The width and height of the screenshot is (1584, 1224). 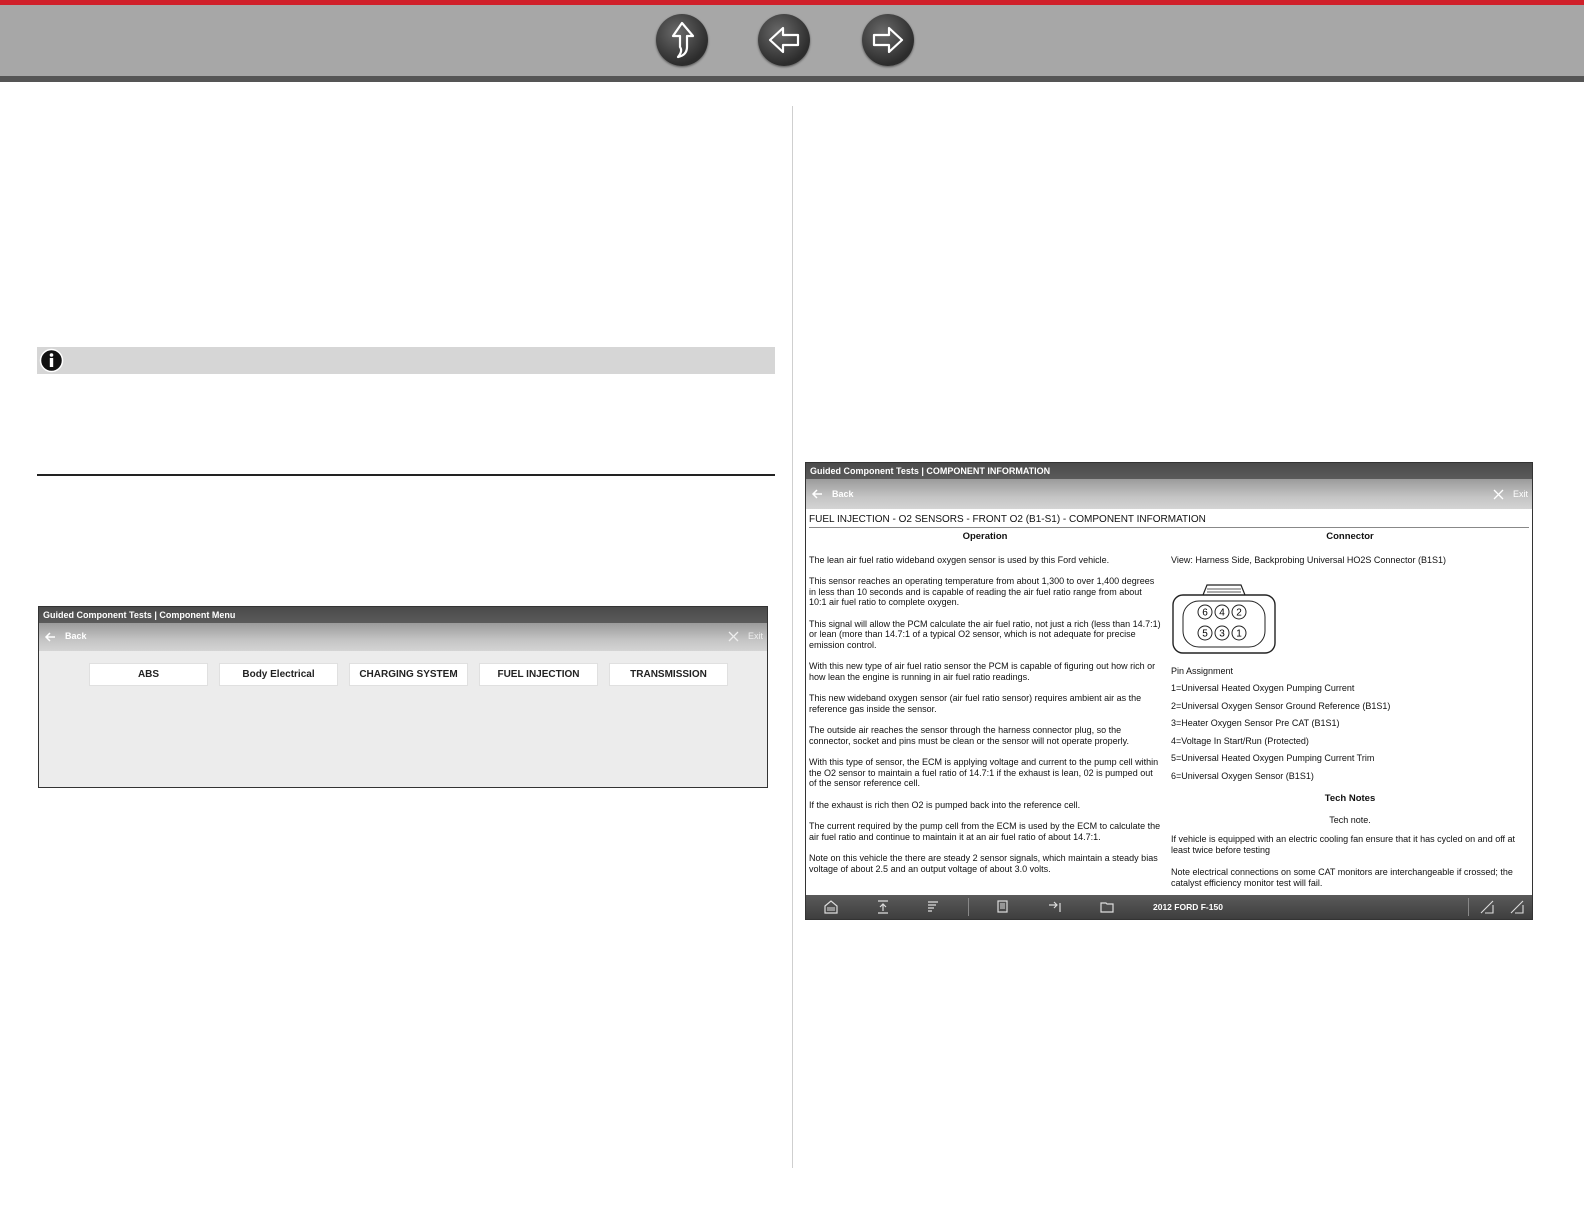 I want to click on connector-header: Connector, so click(x=1350, y=536).